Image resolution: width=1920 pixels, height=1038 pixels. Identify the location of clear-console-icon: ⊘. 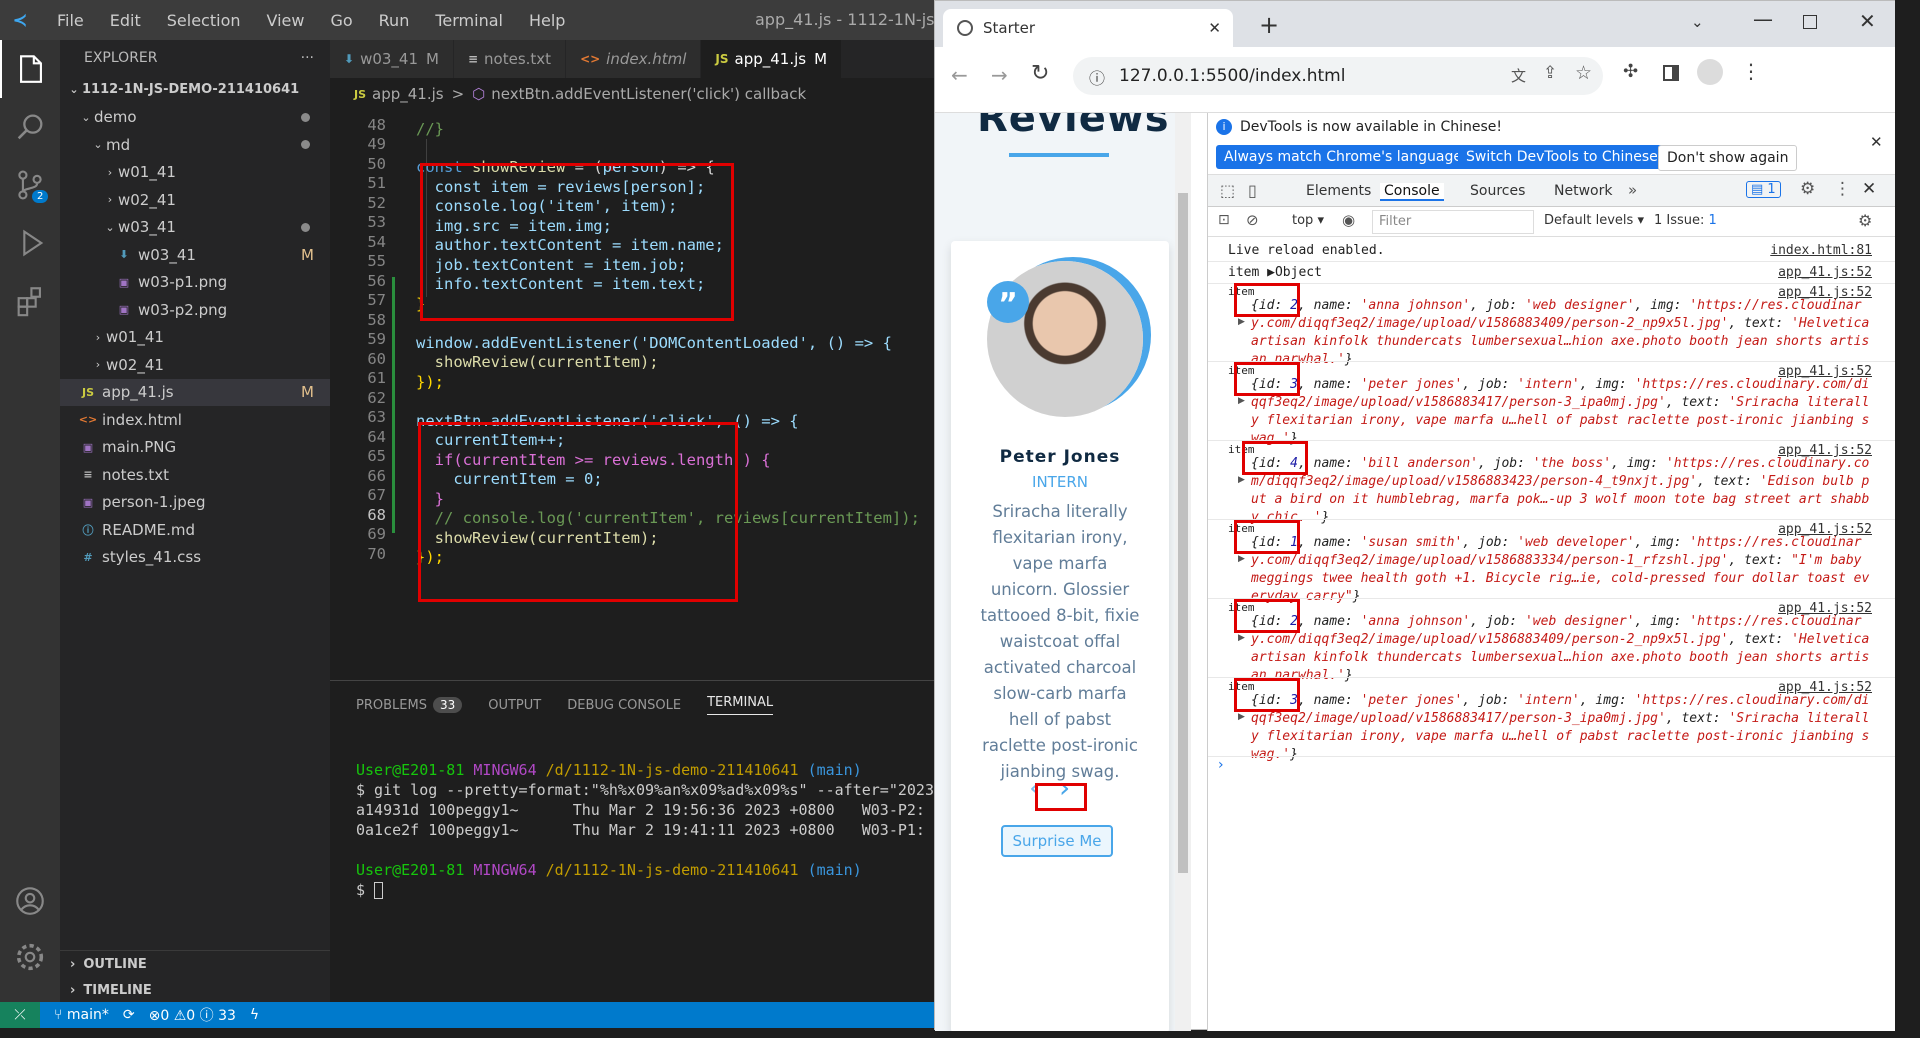
(1252, 220).